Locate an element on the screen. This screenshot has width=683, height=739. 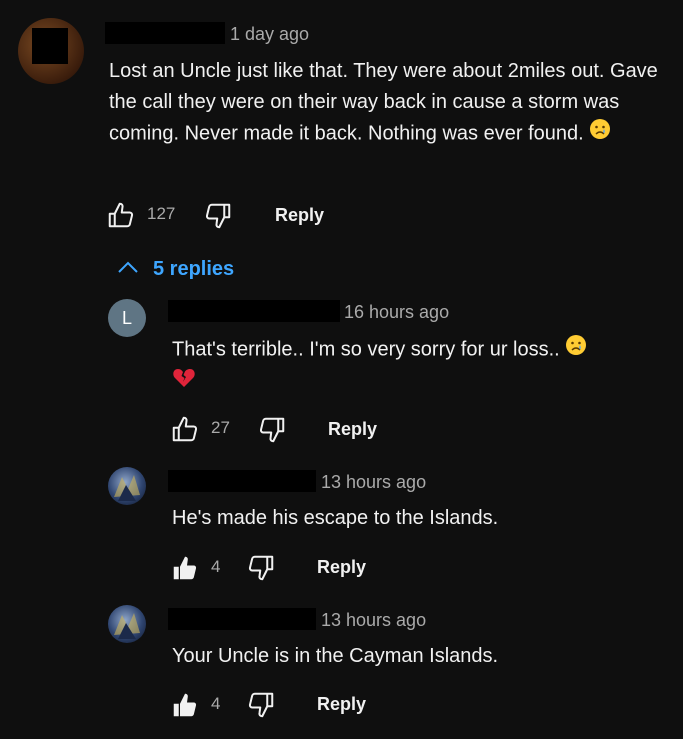
reply-text: Your Uncle is in the Cayman Islands. is located at coordinates (335, 656).